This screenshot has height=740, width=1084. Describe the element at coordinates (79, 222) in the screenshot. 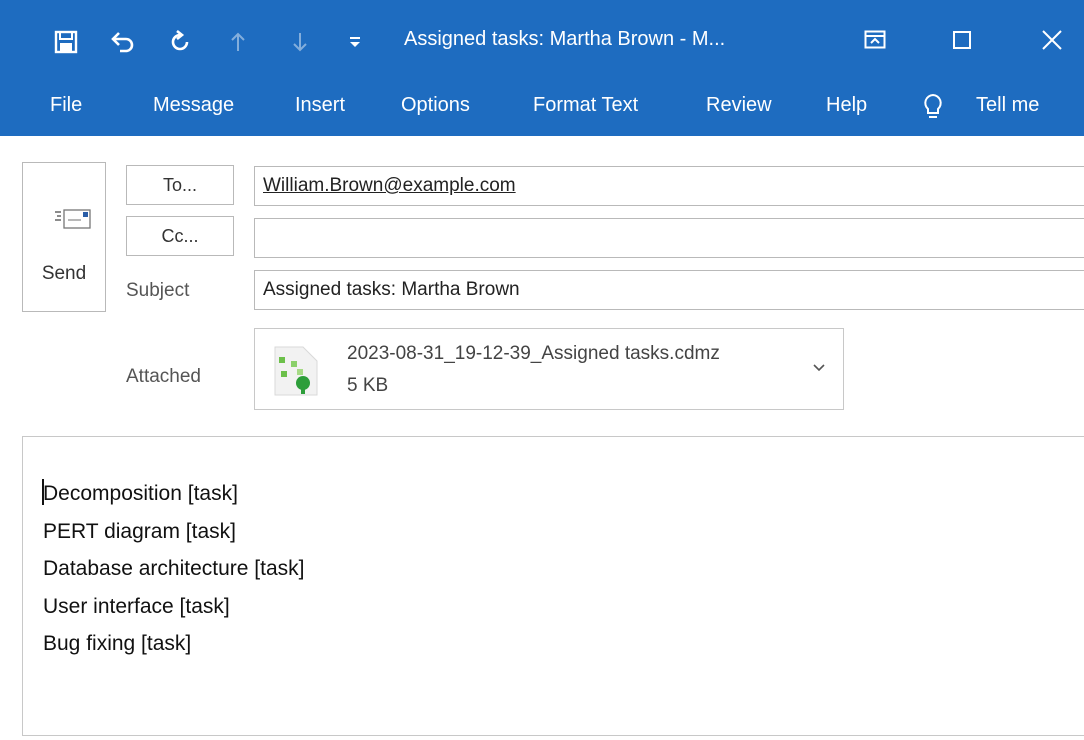

I see `send-icon` at that location.